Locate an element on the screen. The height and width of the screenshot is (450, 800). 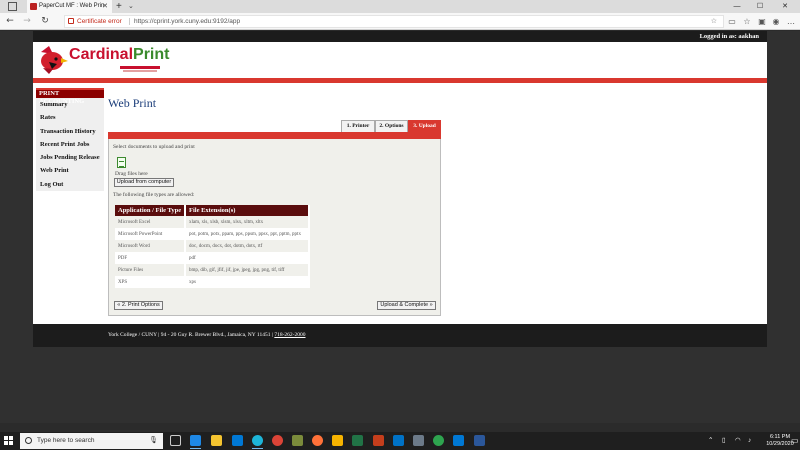
certificate-error: Certificate error is located at coordinates (95, 21).